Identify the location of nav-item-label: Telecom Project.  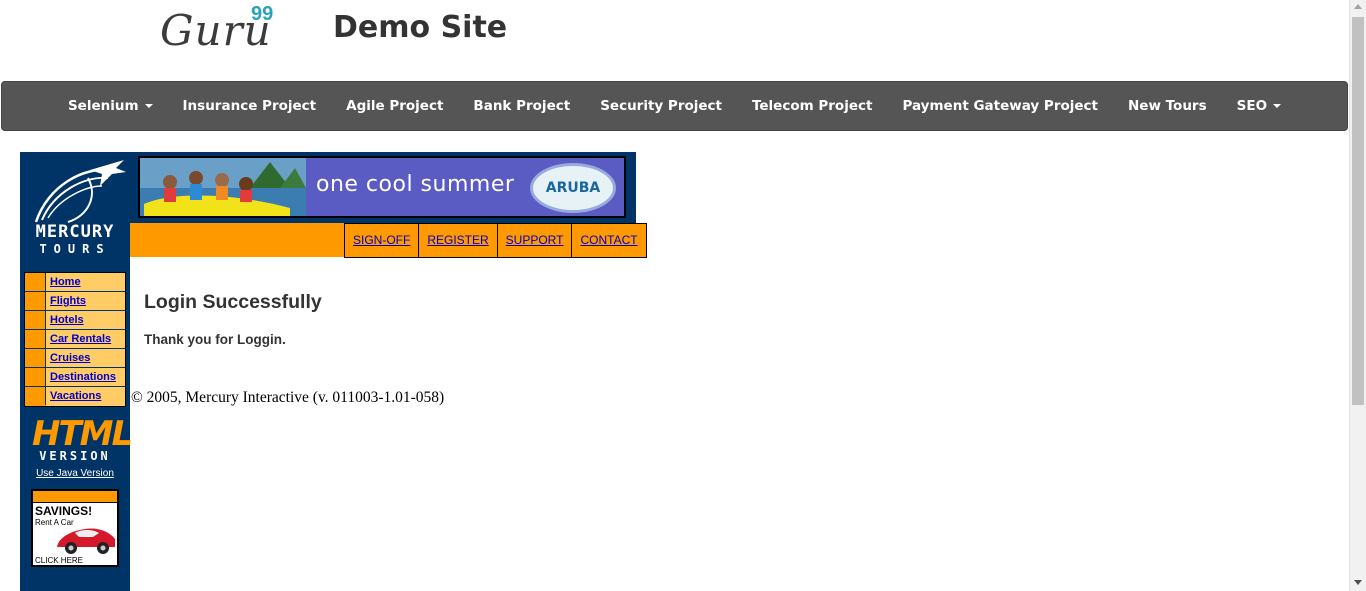
(812, 106).